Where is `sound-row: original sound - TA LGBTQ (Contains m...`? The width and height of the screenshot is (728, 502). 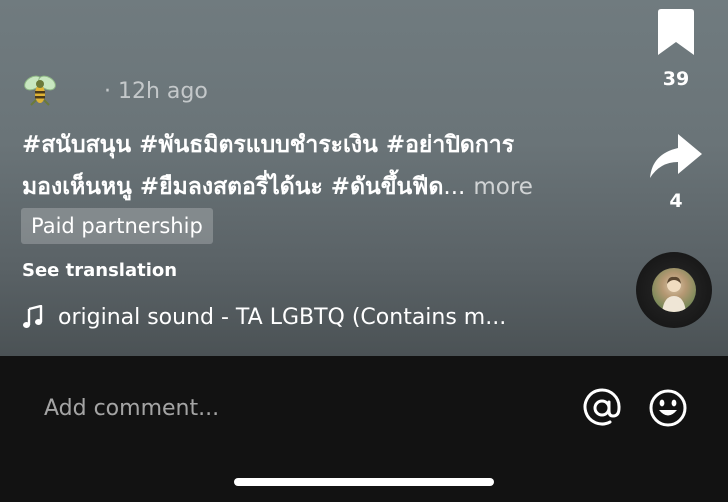
sound-row: original sound - TA LGBTQ (Contains m... is located at coordinates (264, 317).